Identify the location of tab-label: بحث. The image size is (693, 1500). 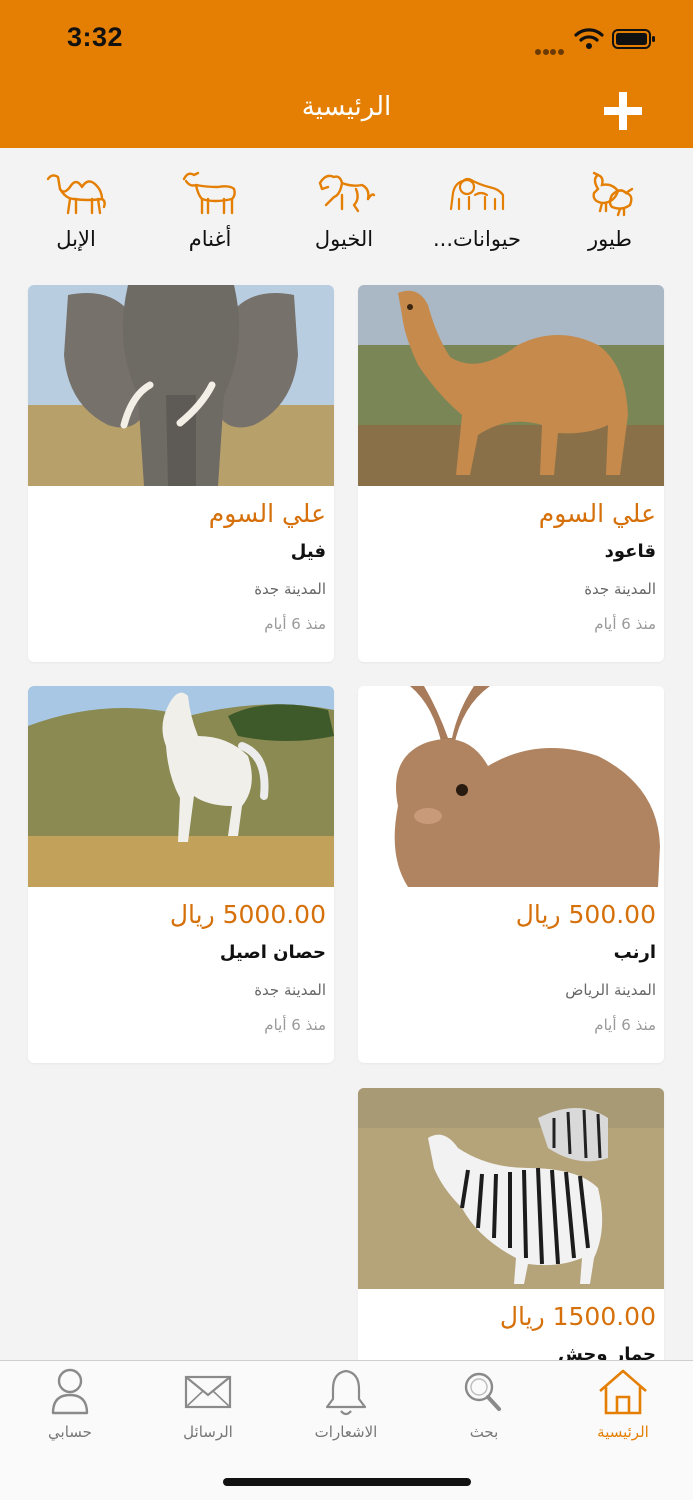
(484, 1432).